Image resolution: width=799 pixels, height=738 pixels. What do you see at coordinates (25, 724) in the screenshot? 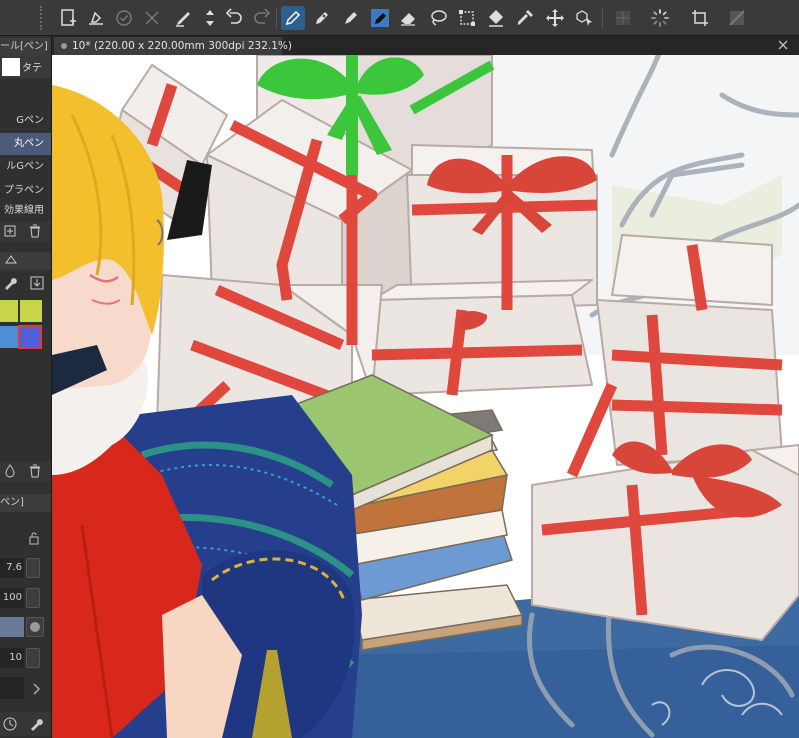
I see `tool-property-footer` at bounding box center [25, 724].